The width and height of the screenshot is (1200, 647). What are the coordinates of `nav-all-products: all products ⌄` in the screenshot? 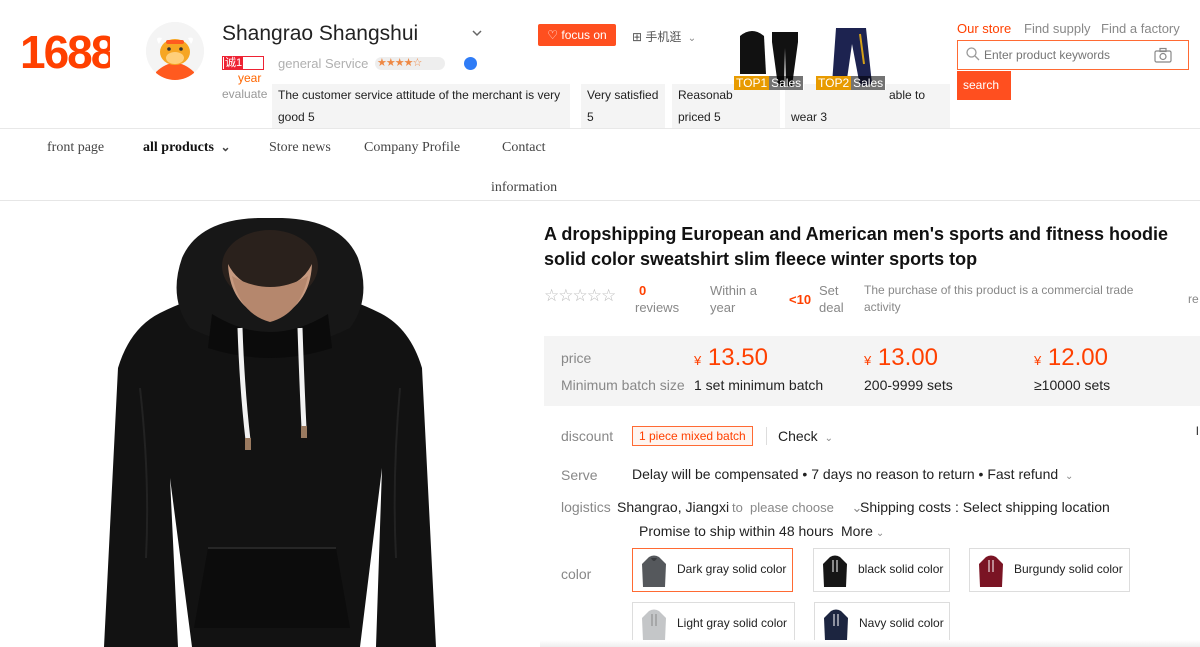 It's located at (187, 148).